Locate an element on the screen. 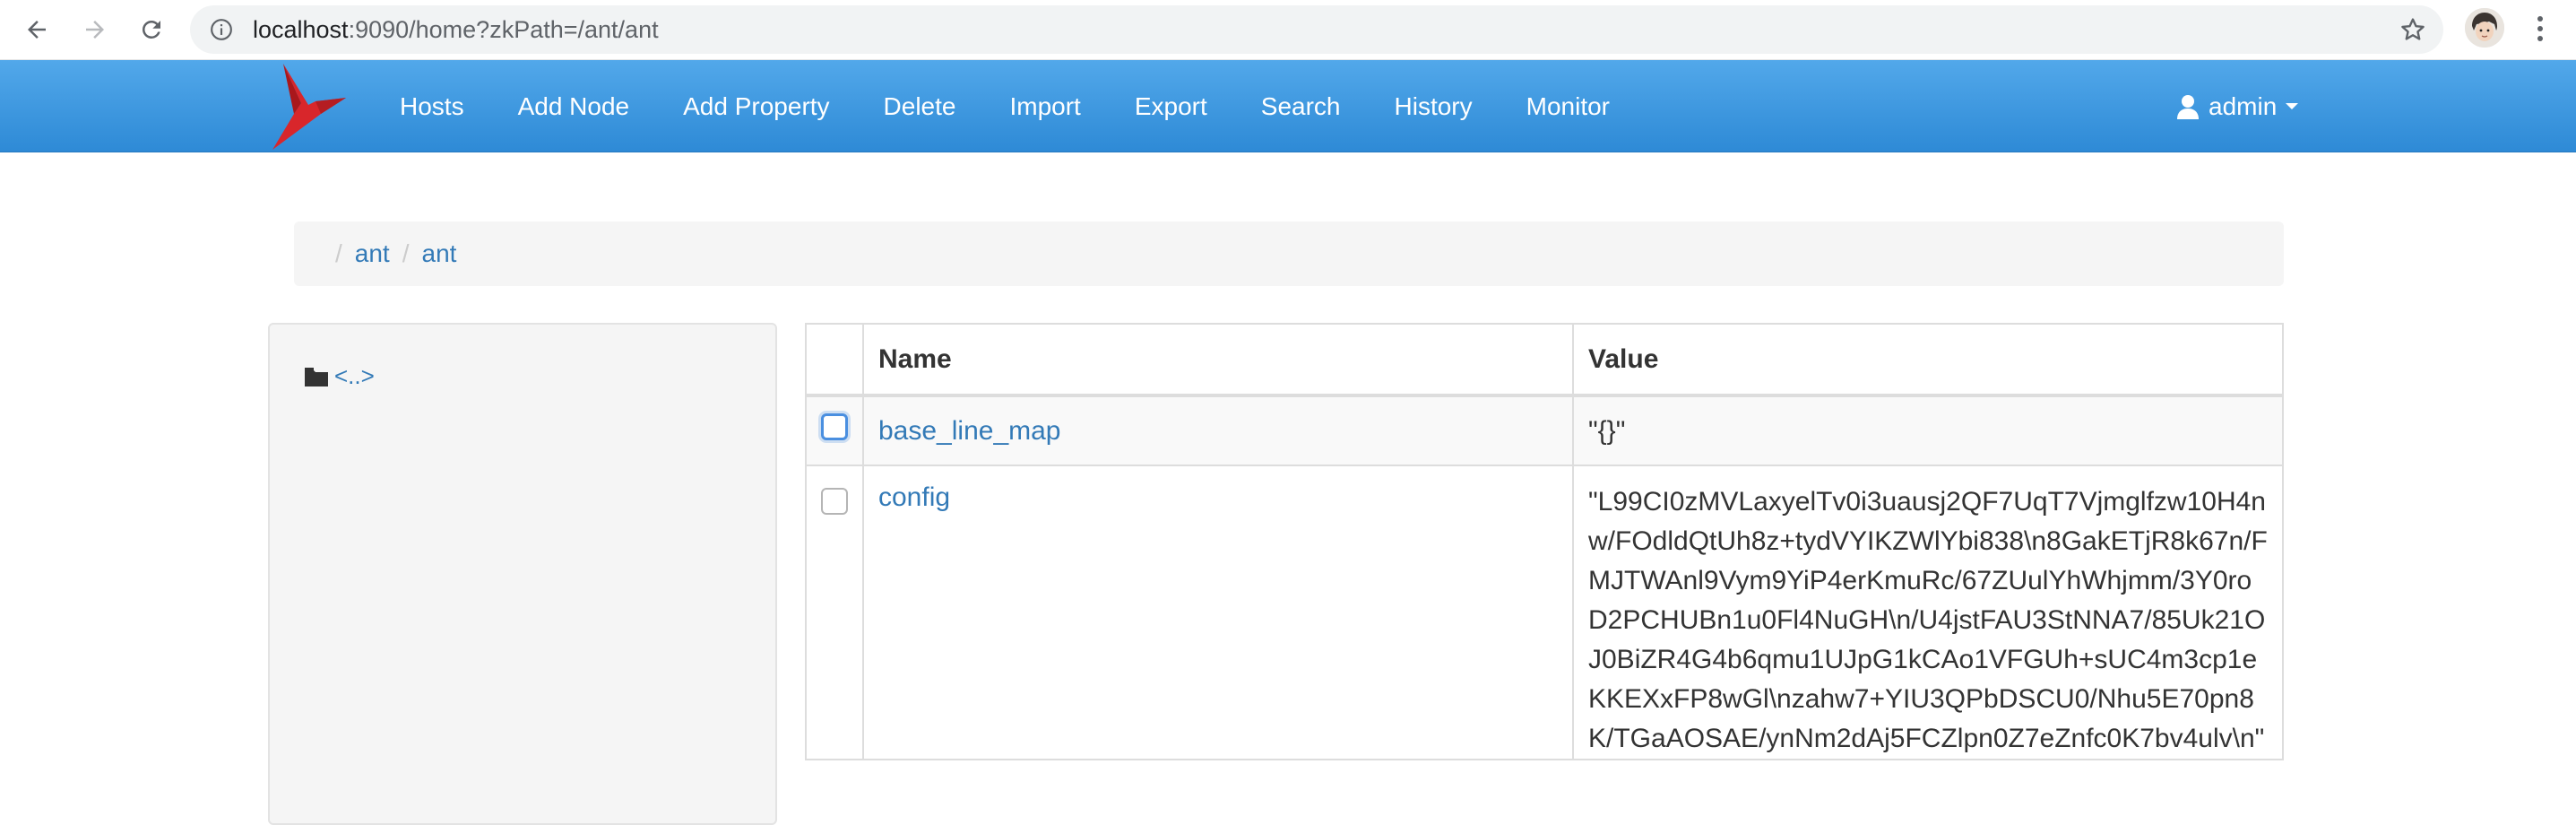 The height and width of the screenshot is (825, 2576). reload-icon is located at coordinates (151, 29).